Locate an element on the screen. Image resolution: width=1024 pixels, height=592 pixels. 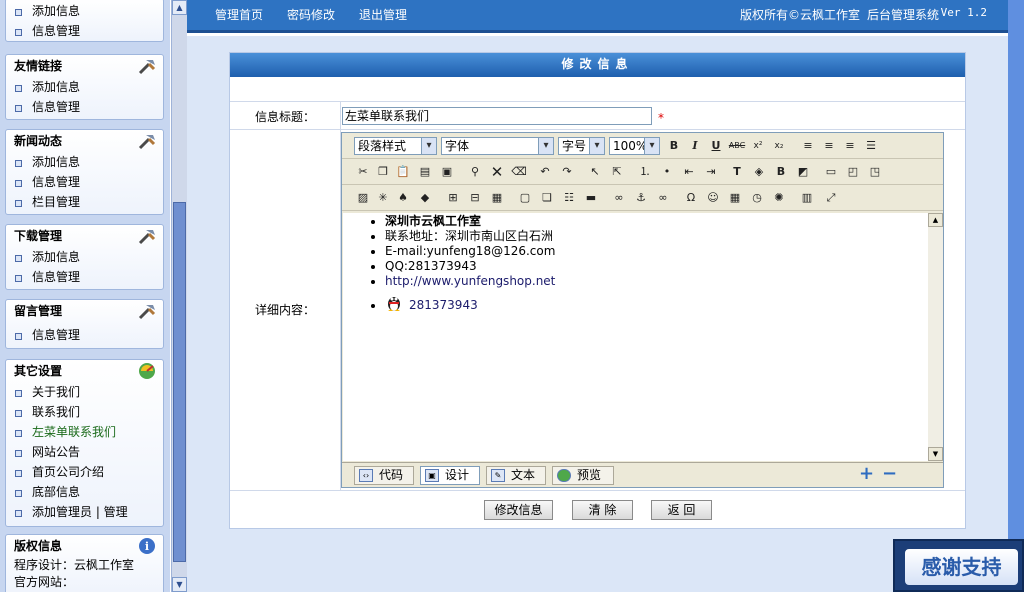
emoticon-icon: ☺ is located at coordinates (713, 198).